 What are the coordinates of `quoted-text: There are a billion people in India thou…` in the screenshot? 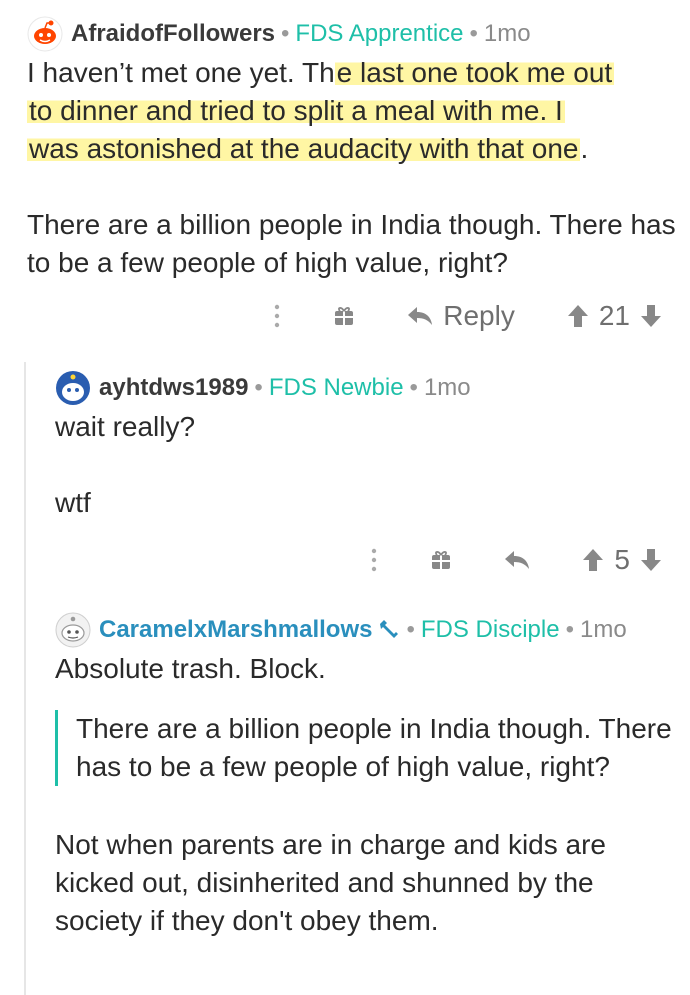 It's located at (374, 747).